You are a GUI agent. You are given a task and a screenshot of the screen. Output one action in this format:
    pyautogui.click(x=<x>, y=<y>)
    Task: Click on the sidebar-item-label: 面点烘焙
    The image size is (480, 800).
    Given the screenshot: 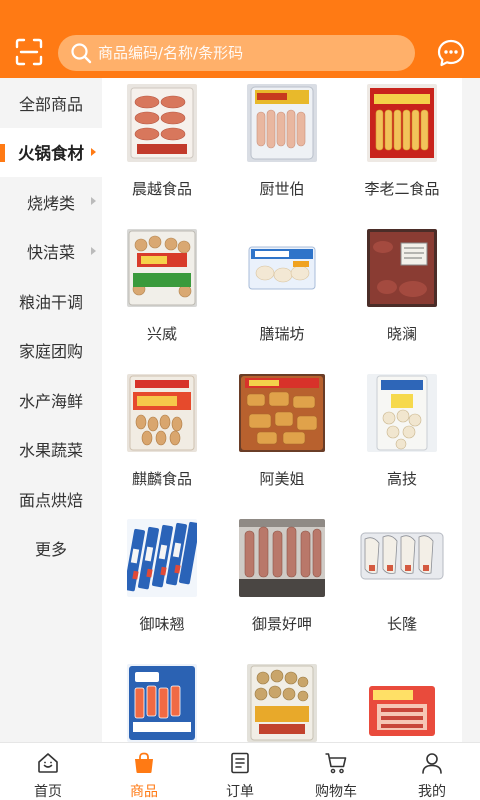 What is the action you would take?
    pyautogui.click(x=50, y=500)
    